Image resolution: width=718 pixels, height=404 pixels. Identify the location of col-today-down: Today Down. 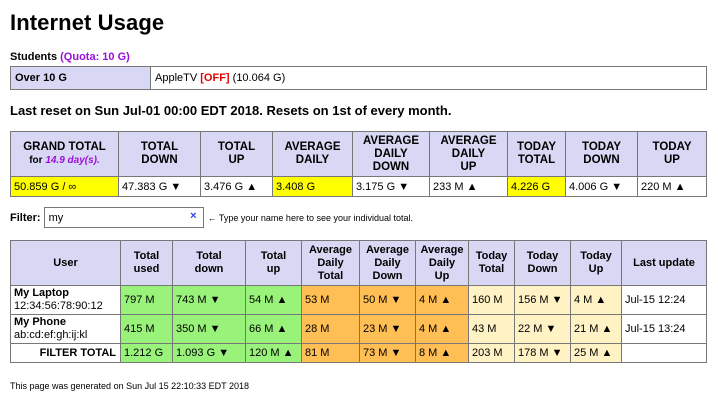
(542, 263).